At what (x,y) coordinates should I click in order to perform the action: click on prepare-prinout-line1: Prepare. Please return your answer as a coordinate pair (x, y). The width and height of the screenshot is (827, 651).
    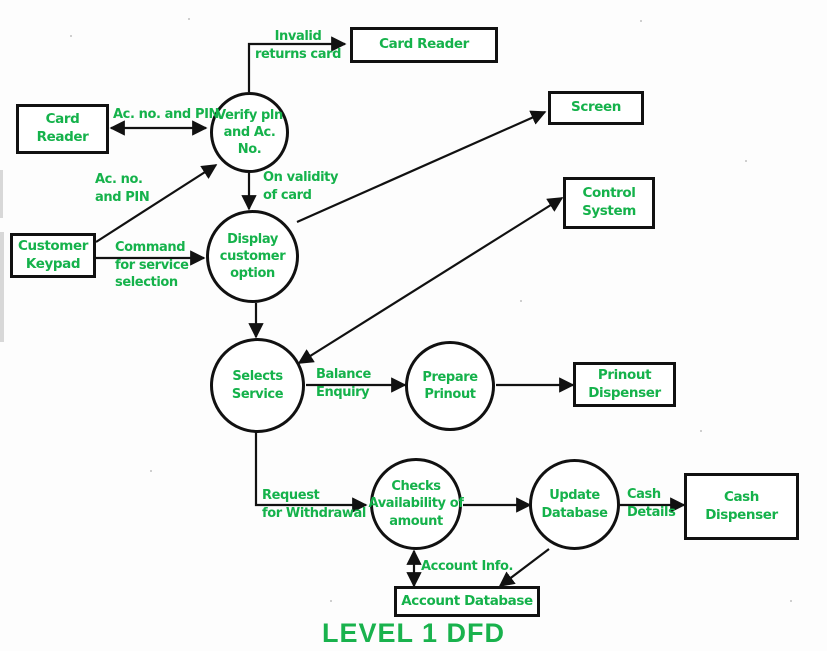
    Looking at the image, I should click on (450, 377).